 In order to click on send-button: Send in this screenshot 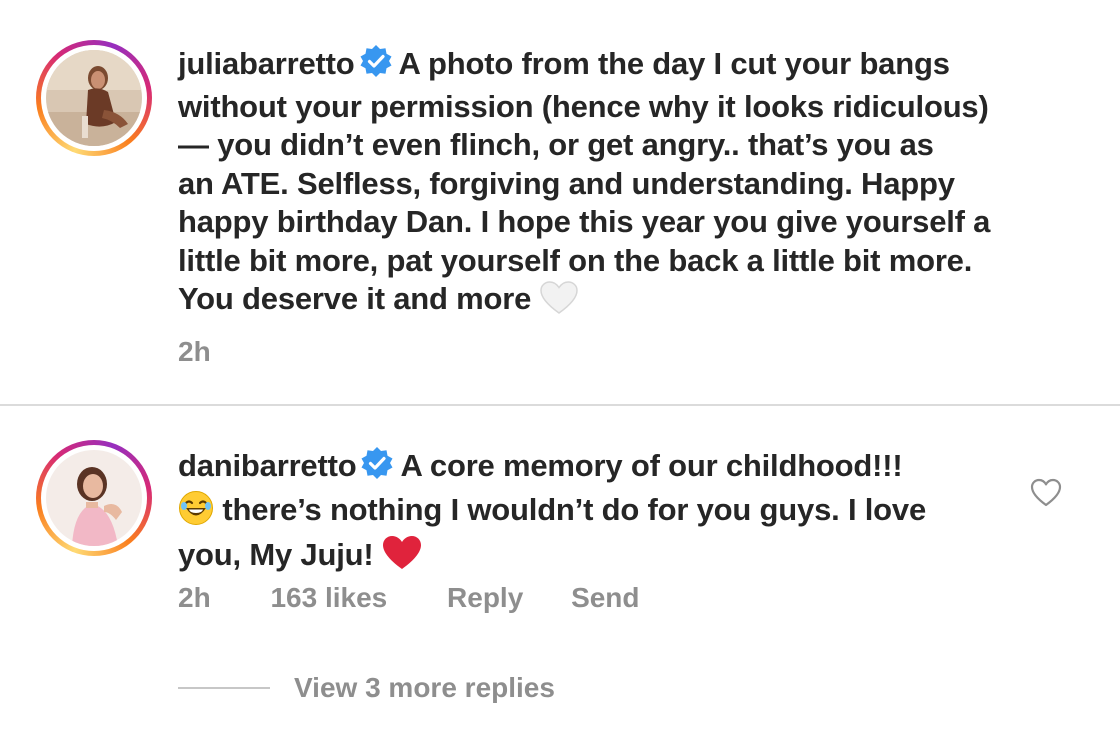, I will do `click(605, 598)`.